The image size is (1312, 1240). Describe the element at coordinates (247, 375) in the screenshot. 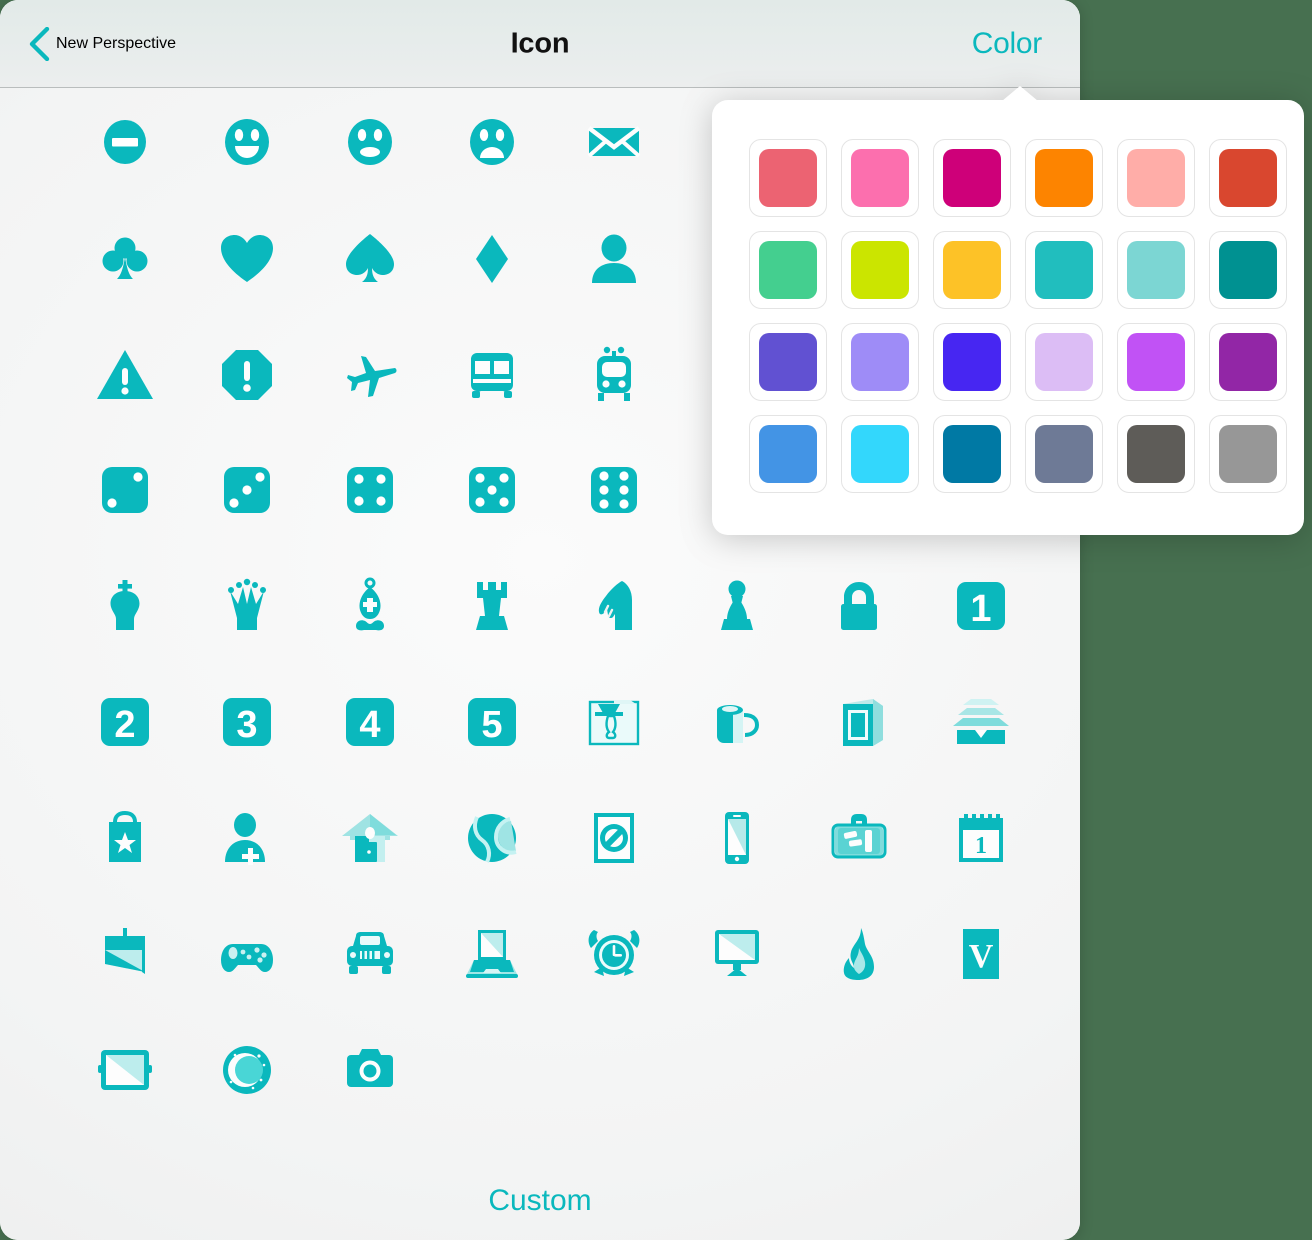

I see `exclamation-octagon-icon` at that location.